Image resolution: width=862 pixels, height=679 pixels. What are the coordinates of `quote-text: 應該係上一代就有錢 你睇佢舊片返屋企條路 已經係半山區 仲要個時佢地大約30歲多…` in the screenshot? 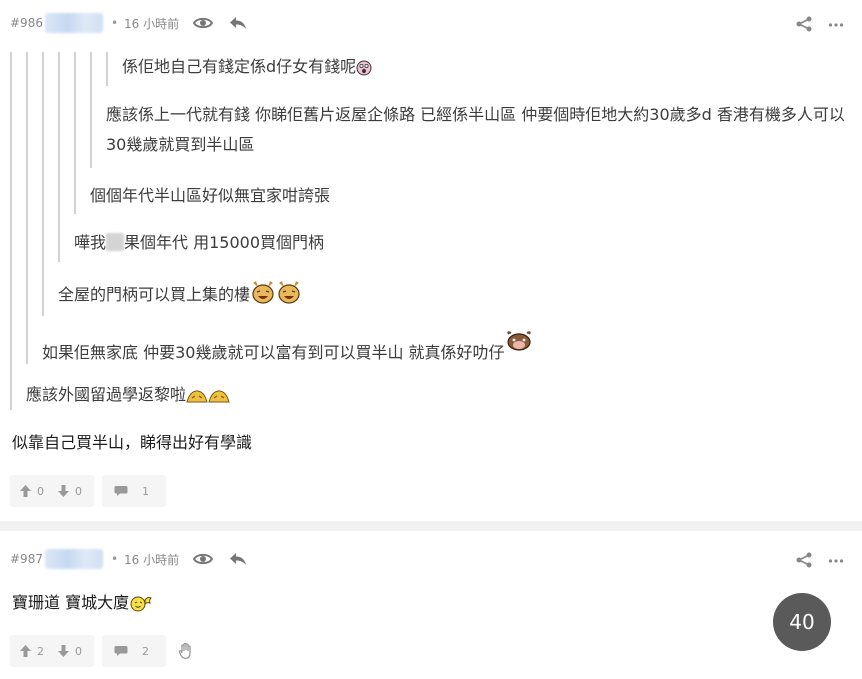 It's located at (475, 129).